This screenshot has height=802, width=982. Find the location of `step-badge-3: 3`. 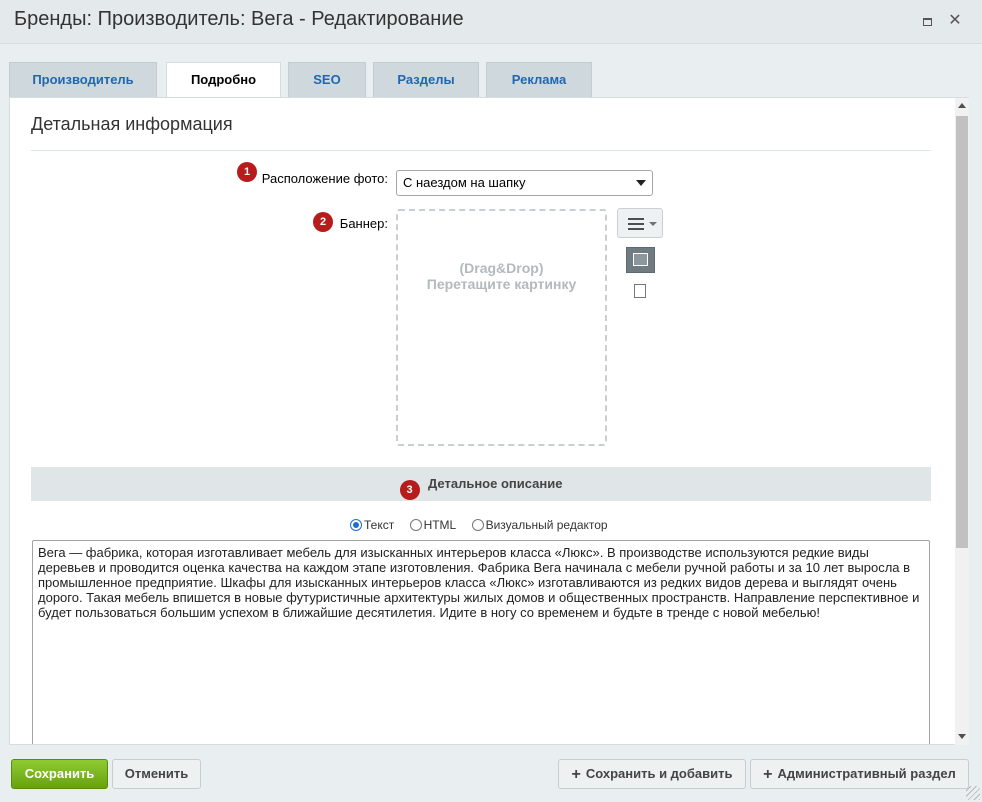

step-badge-3: 3 is located at coordinates (409, 490).